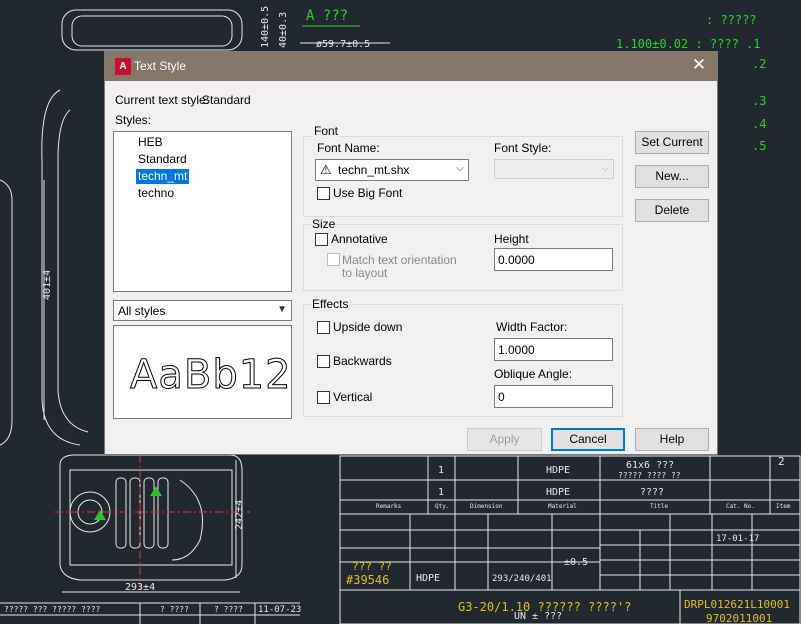  I want to click on effects-group-title: Effects, so click(330, 304).